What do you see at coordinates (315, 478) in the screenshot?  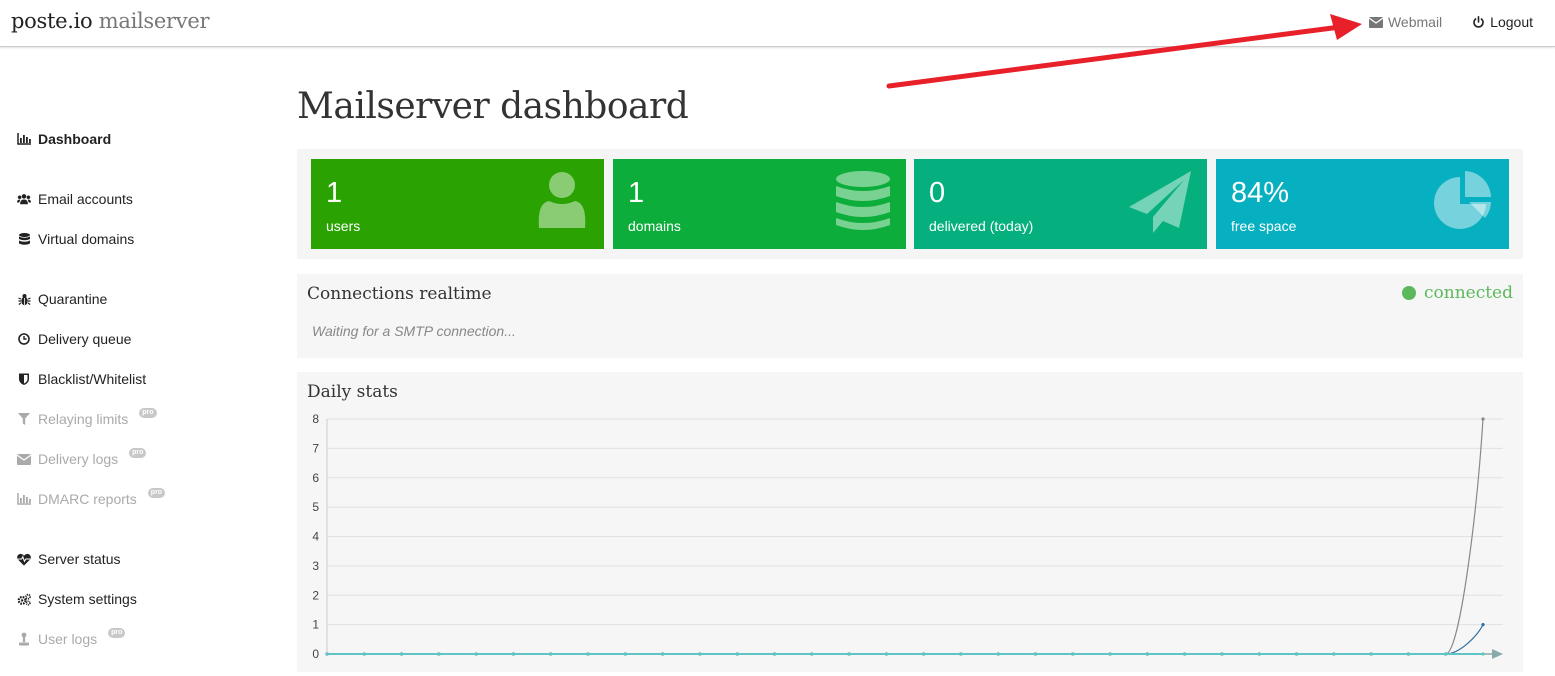 I see `y-tick-label: 6` at bounding box center [315, 478].